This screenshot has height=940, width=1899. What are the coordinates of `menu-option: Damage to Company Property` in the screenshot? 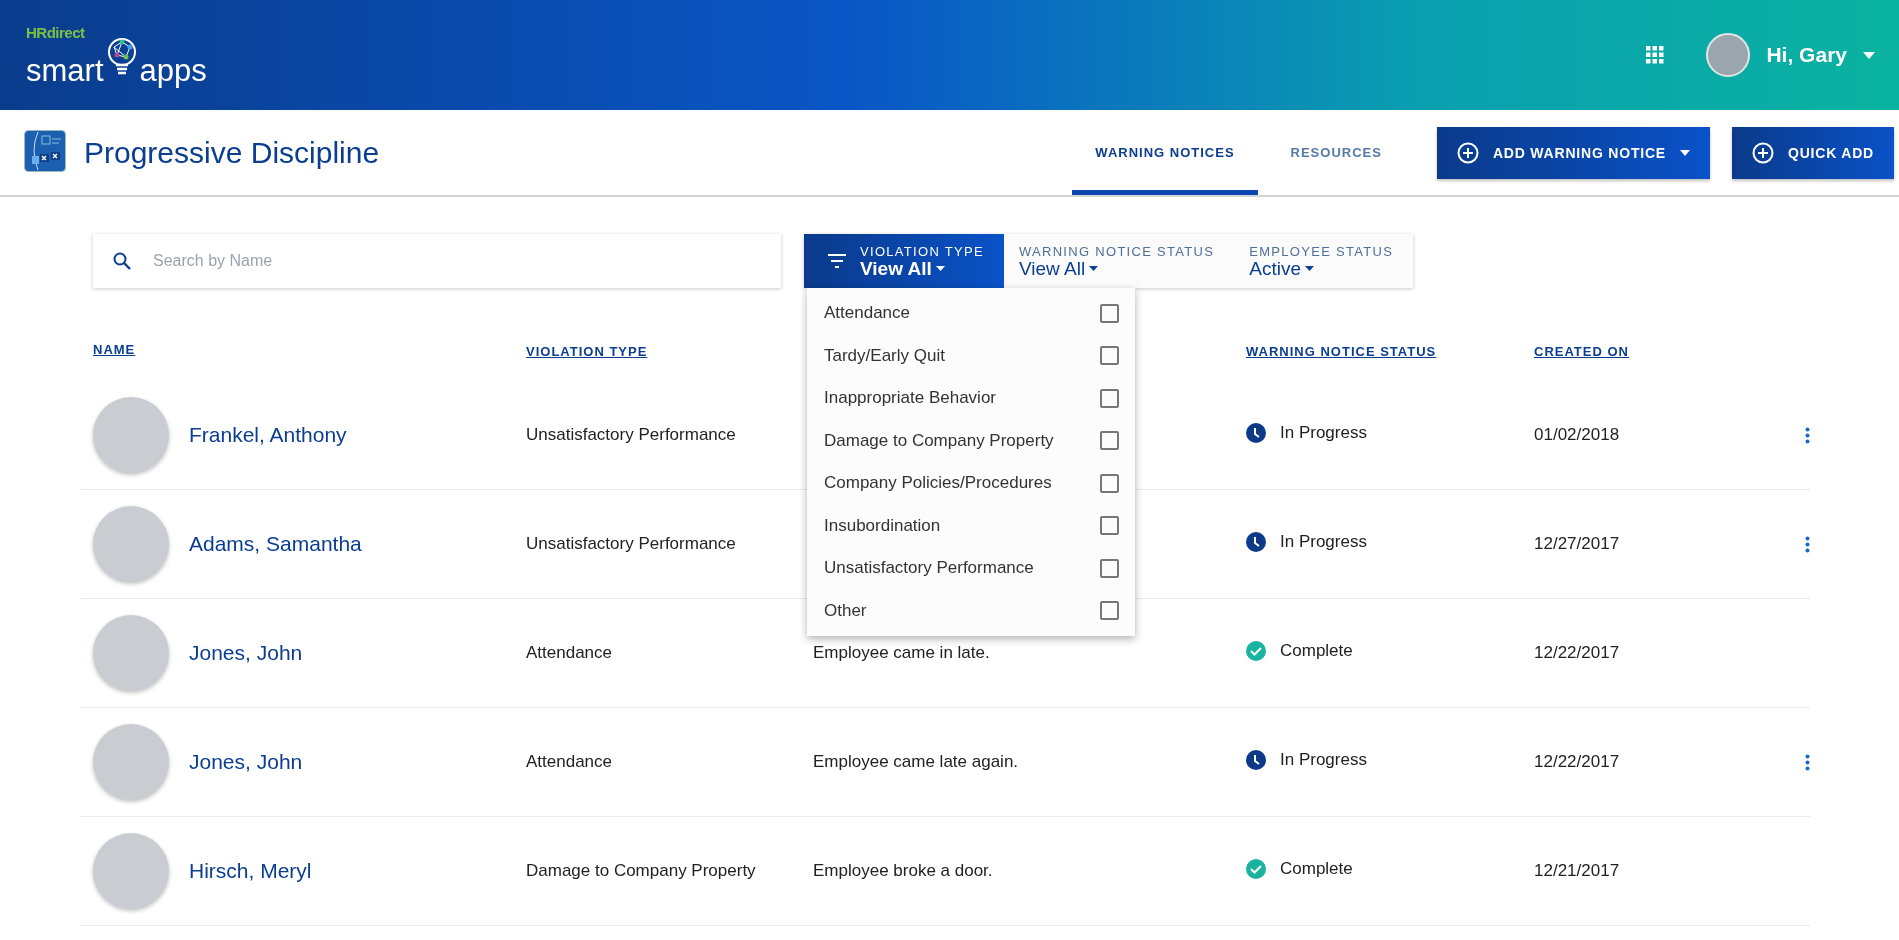 It's located at (971, 440).